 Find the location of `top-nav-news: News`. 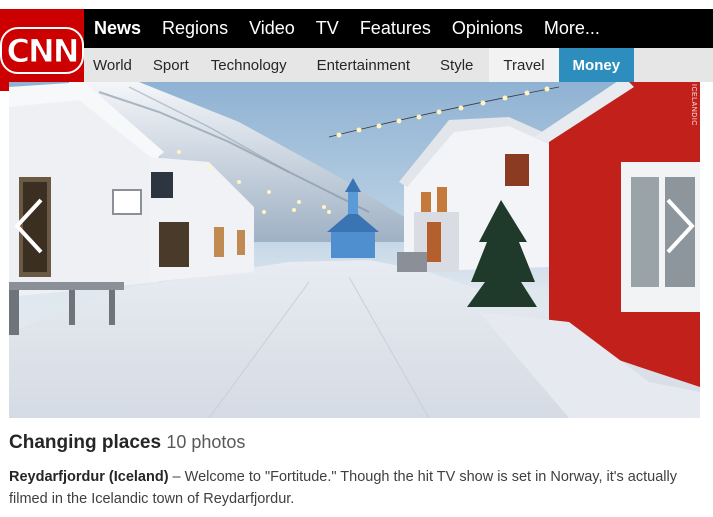

top-nav-news: News is located at coordinates (117, 28).